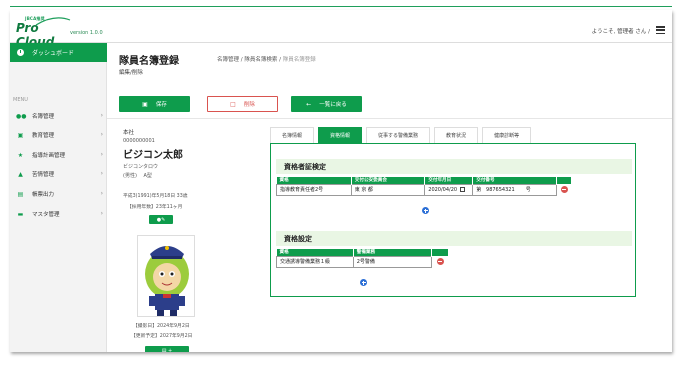 The image size is (680, 369). What do you see at coordinates (145, 104) in the screenshot?
I see `save-icon: ▣` at bounding box center [145, 104].